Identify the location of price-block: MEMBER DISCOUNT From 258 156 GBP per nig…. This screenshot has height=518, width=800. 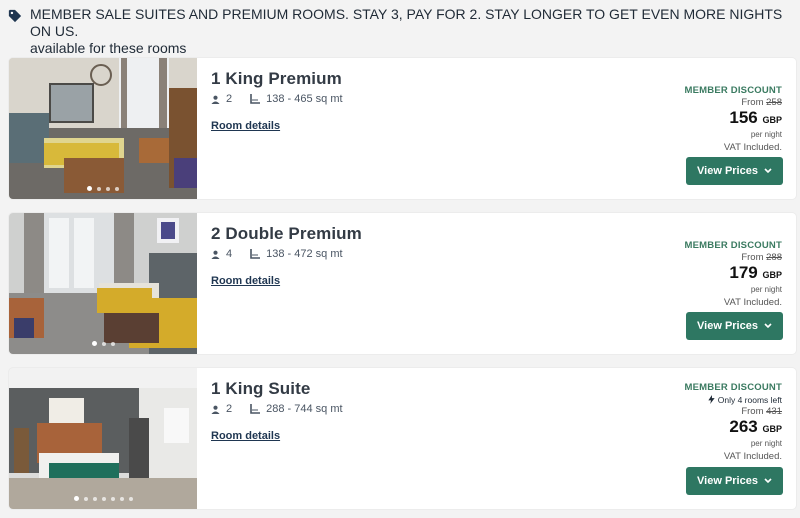
(702, 119).